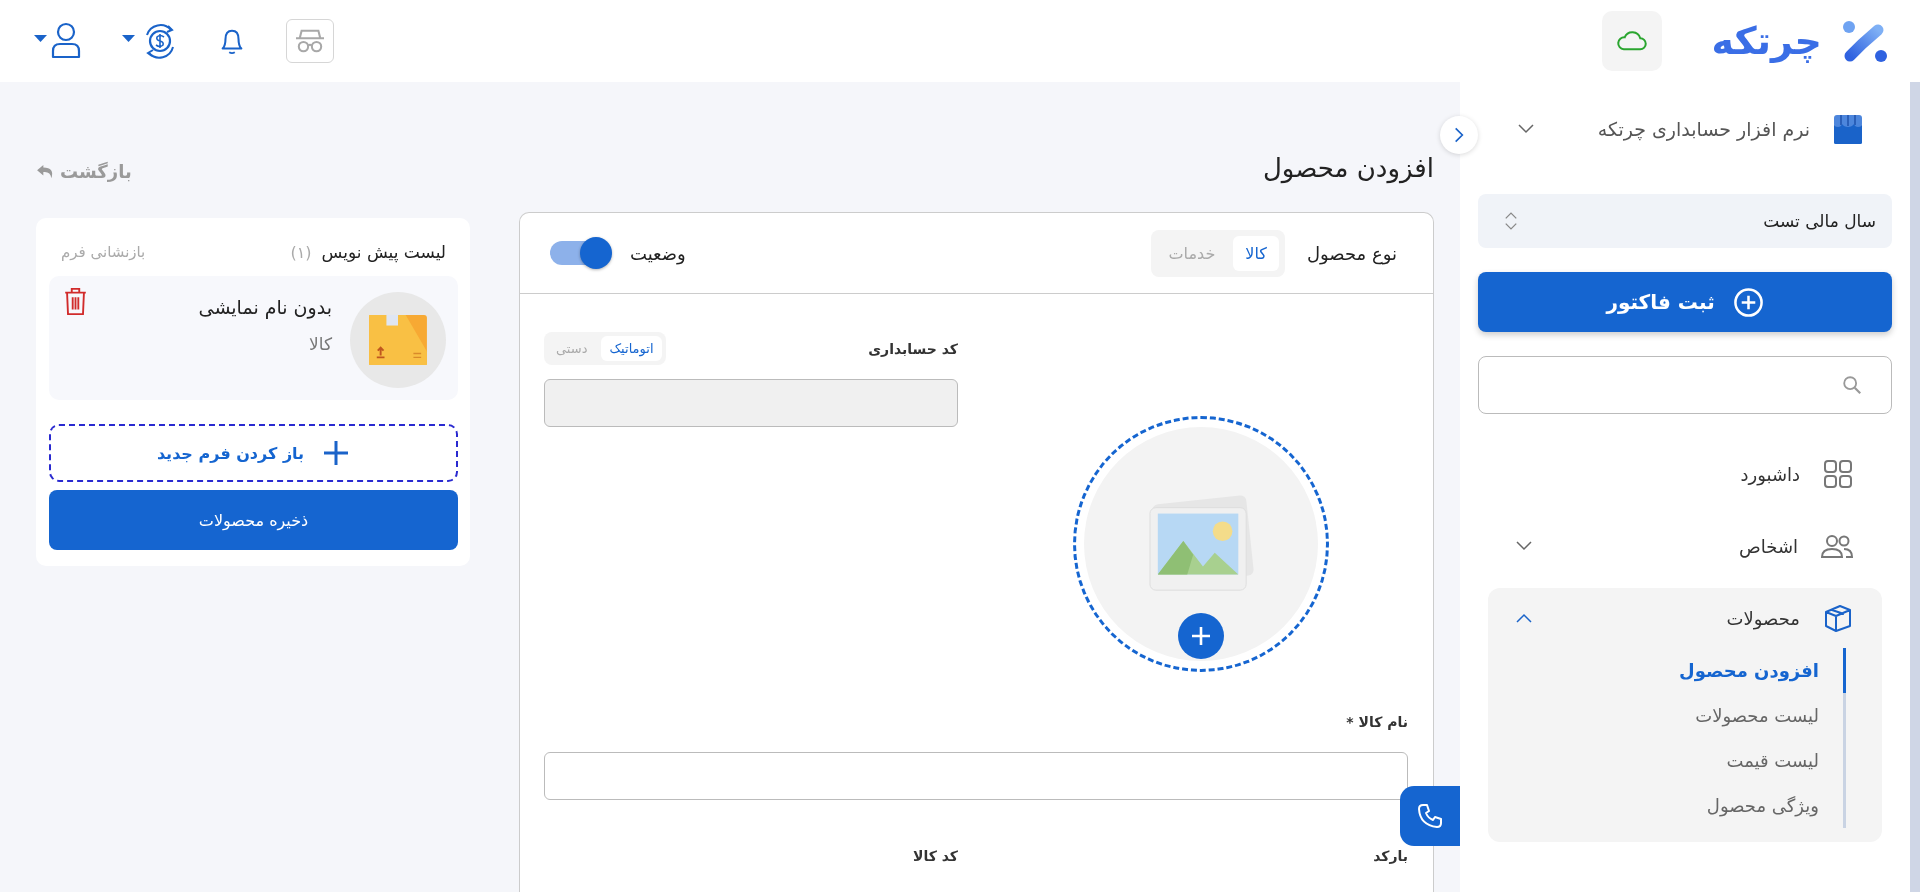  What do you see at coordinates (1667, 670) in the screenshot?
I see `submenu-item: افزودن محصول` at bounding box center [1667, 670].